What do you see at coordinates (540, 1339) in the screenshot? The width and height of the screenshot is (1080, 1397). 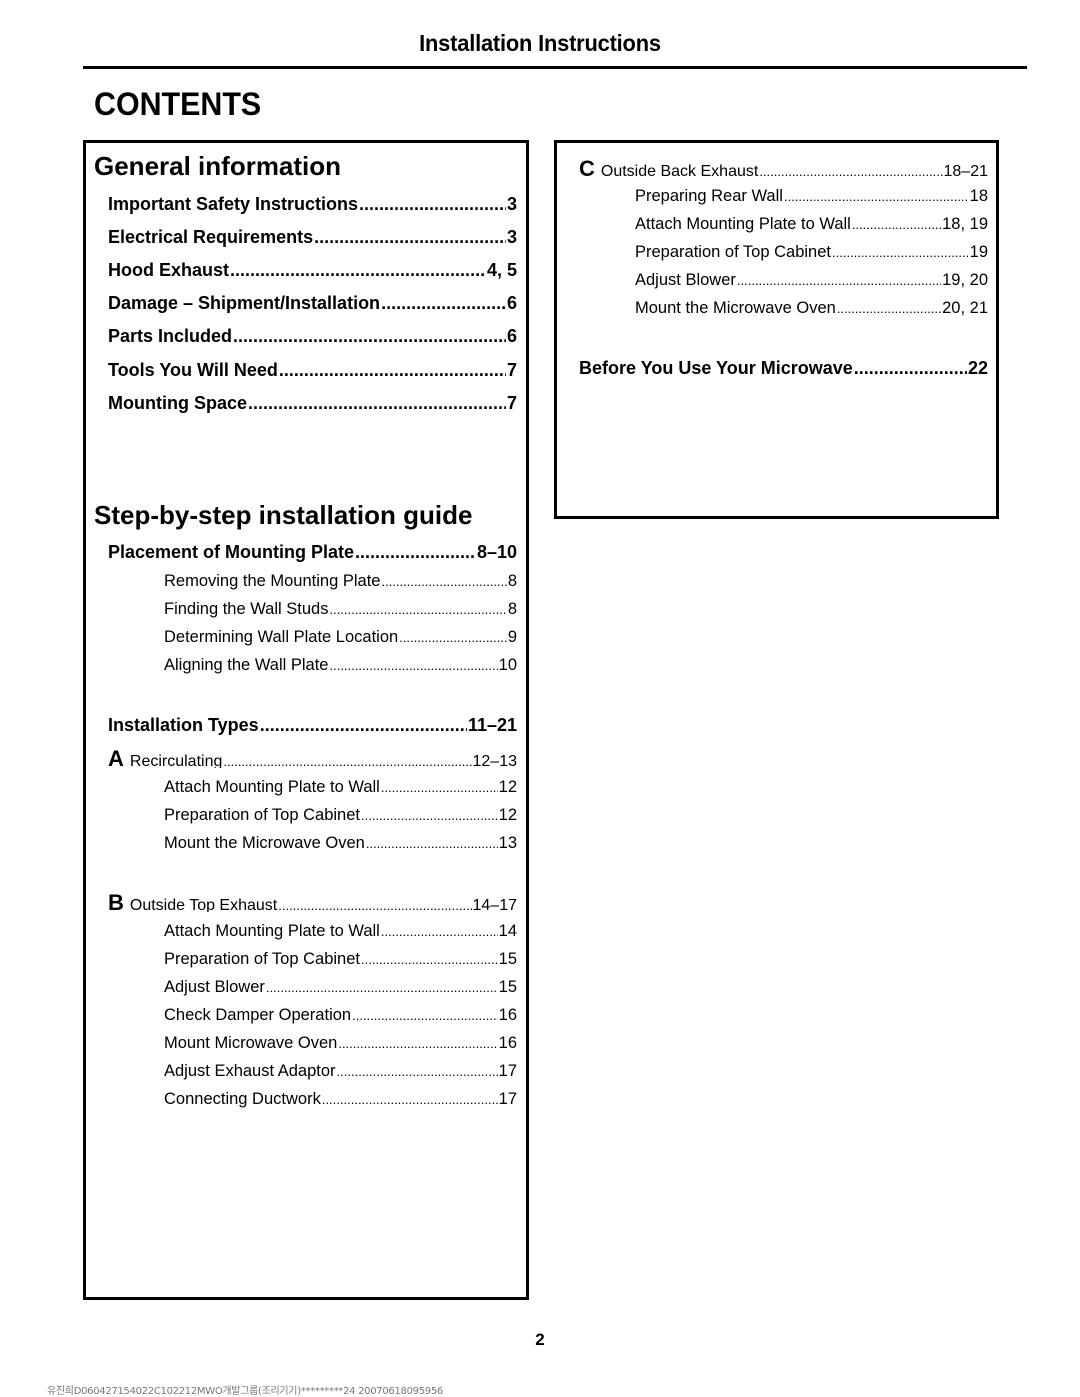 I see `page-number: 2` at bounding box center [540, 1339].